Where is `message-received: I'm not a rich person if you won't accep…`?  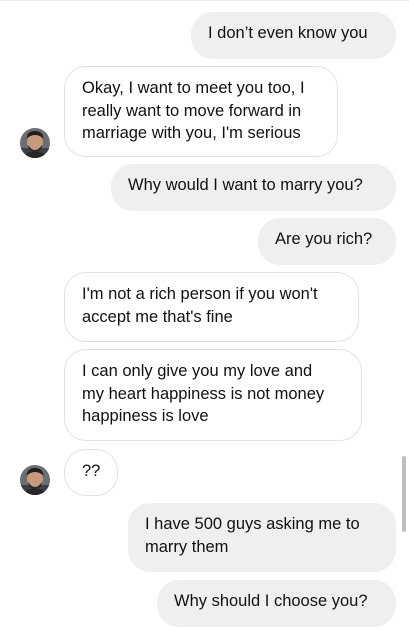
message-received: I'm not a rich person if you won't accep… is located at coordinates (211, 307).